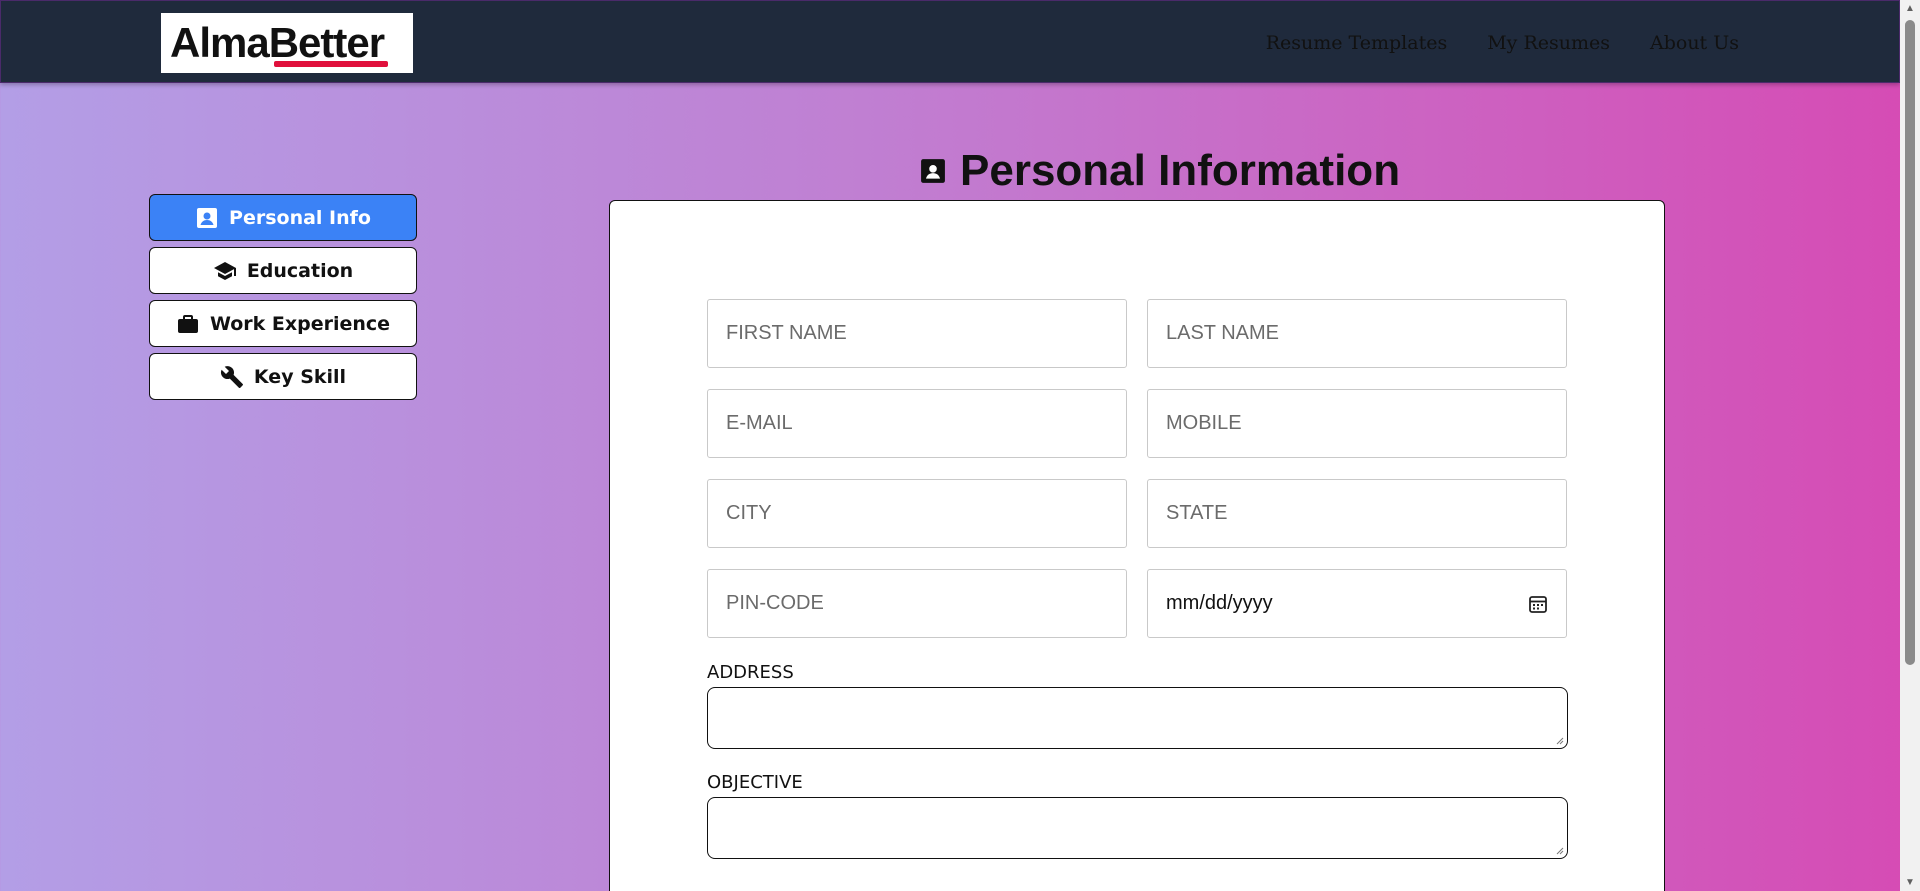  Describe the element at coordinates (231, 376) in the screenshot. I see `wrench-icon` at that location.